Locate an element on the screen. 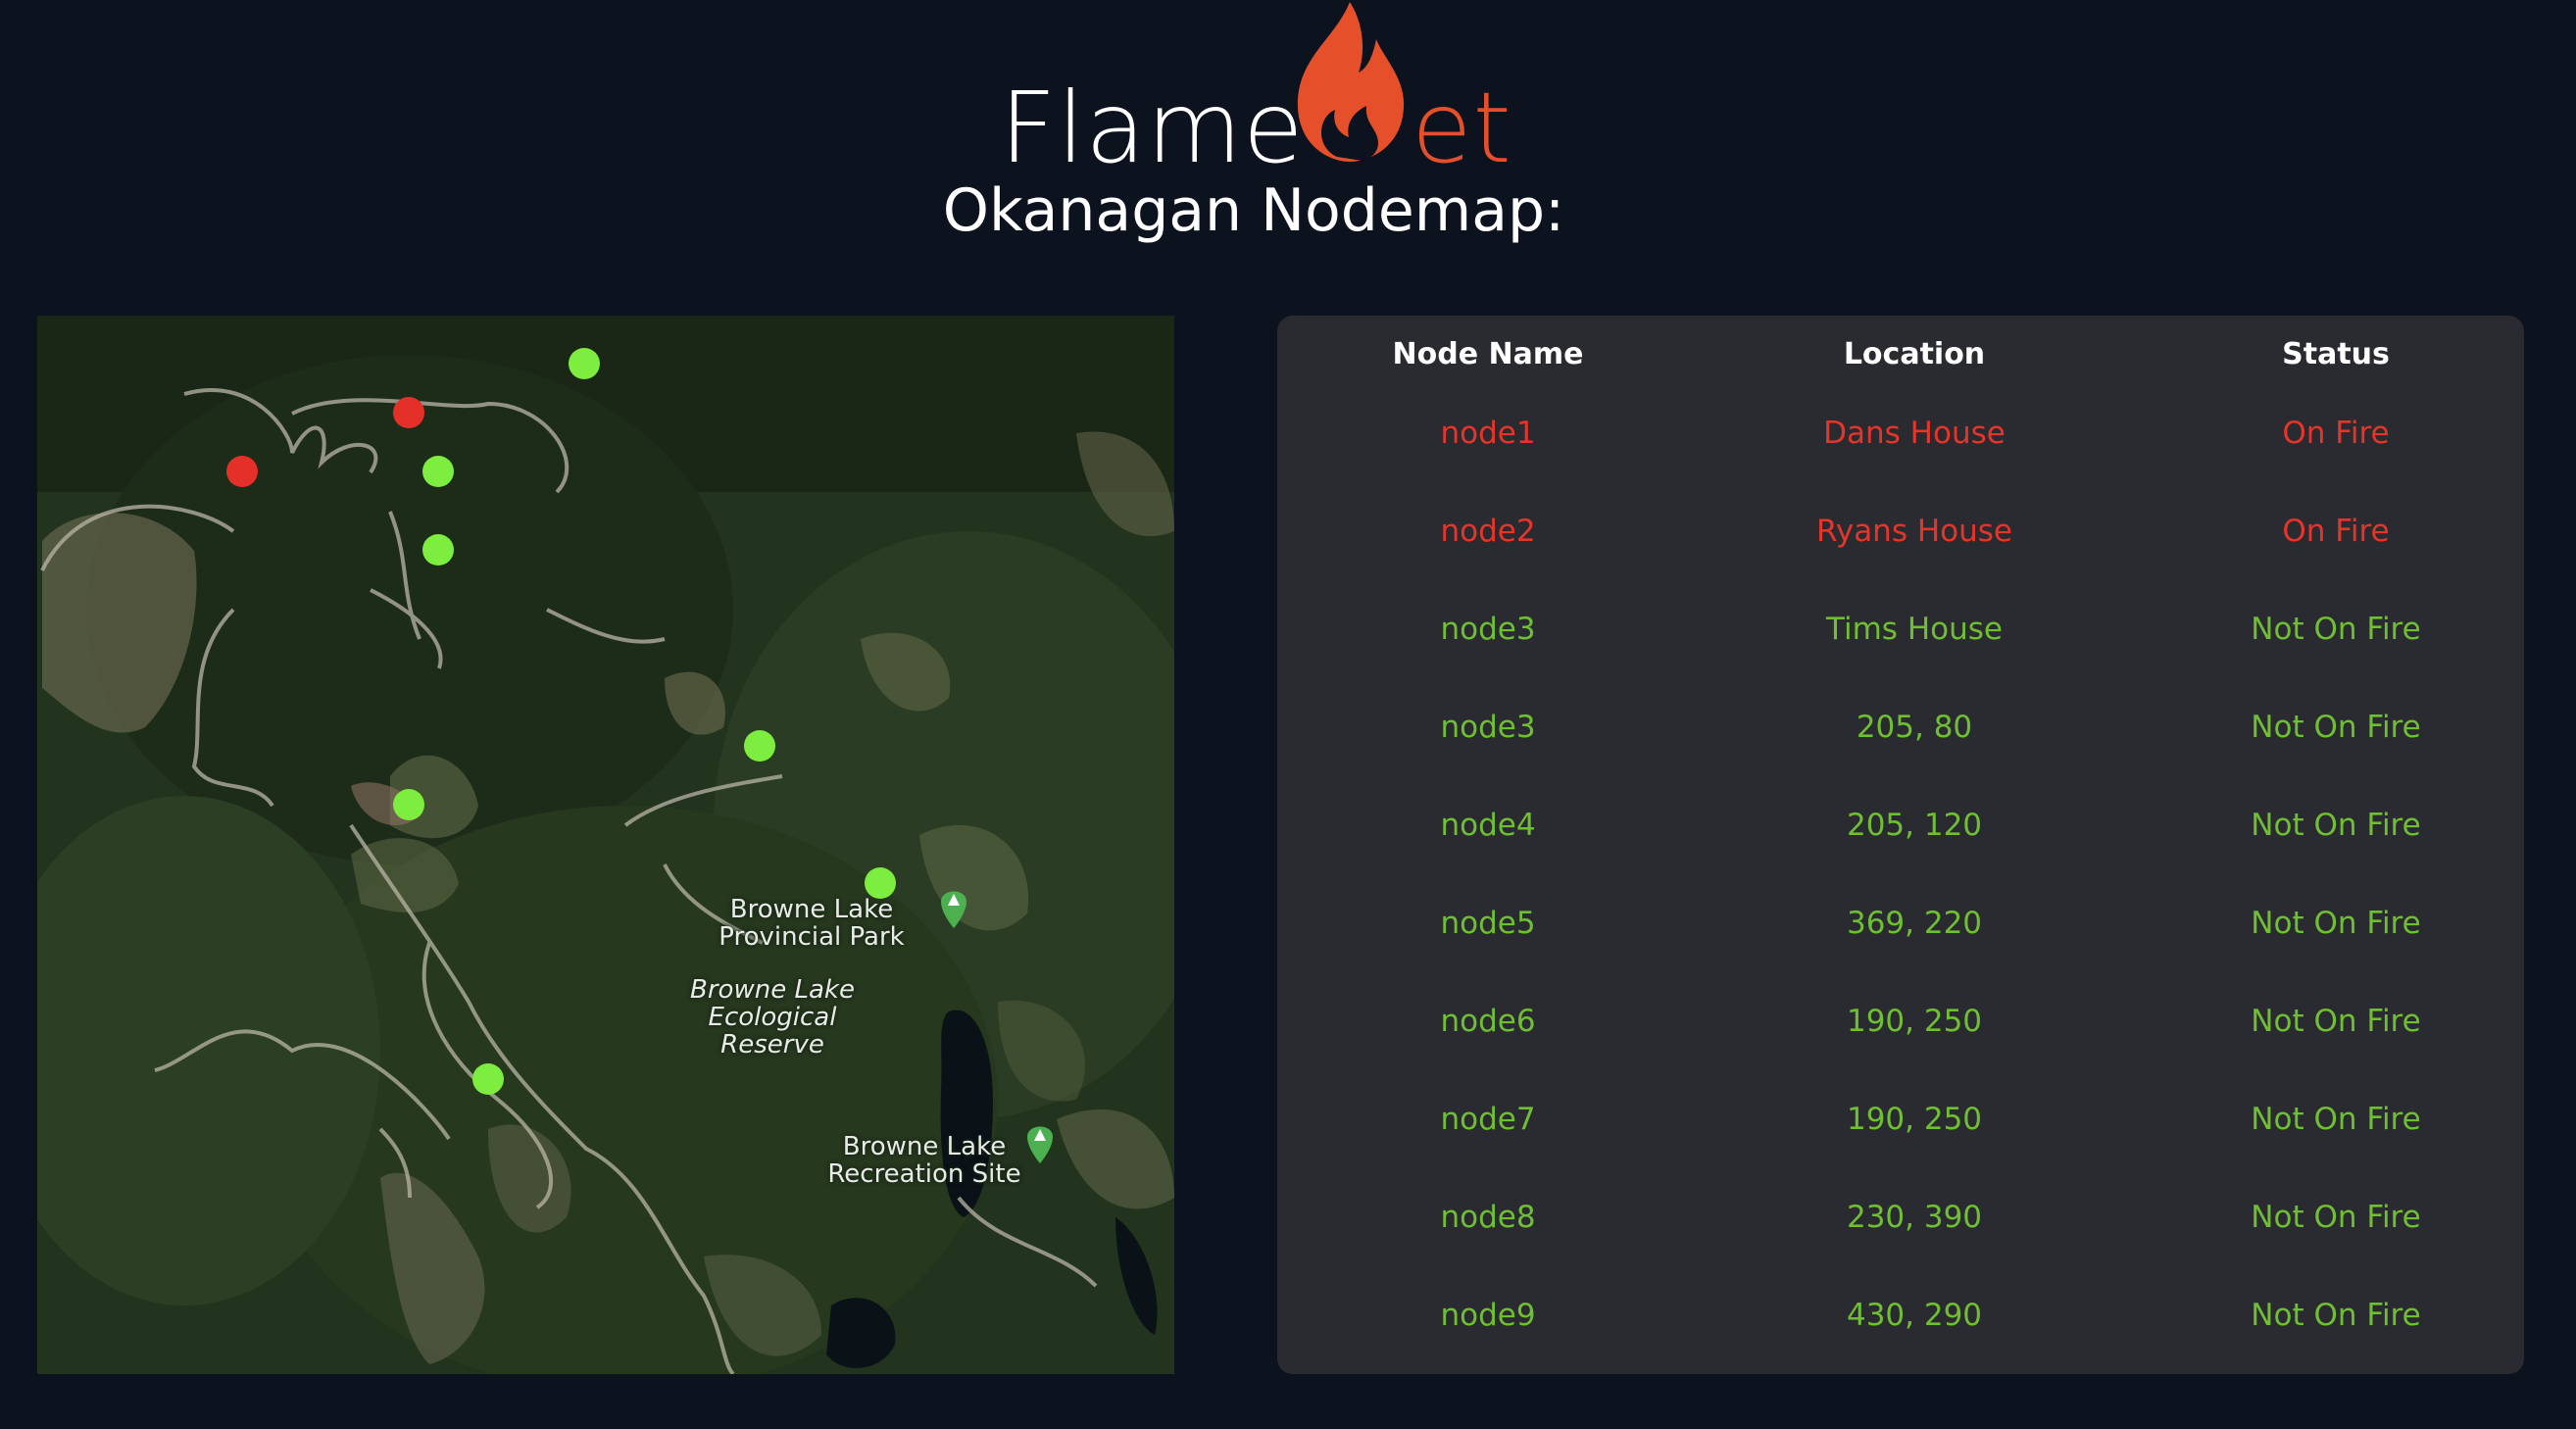 The image size is (2576, 1429). column-header-status: Status is located at coordinates (2336, 354).